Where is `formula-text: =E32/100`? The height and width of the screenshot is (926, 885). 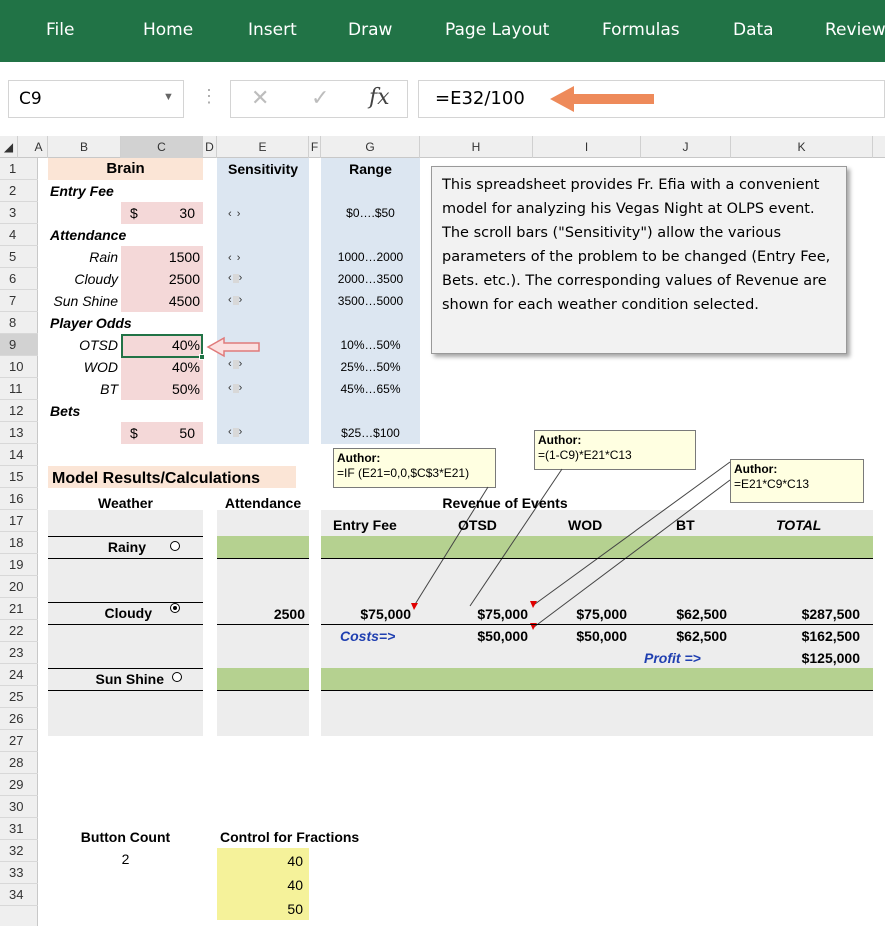 formula-text: =E32/100 is located at coordinates (480, 98).